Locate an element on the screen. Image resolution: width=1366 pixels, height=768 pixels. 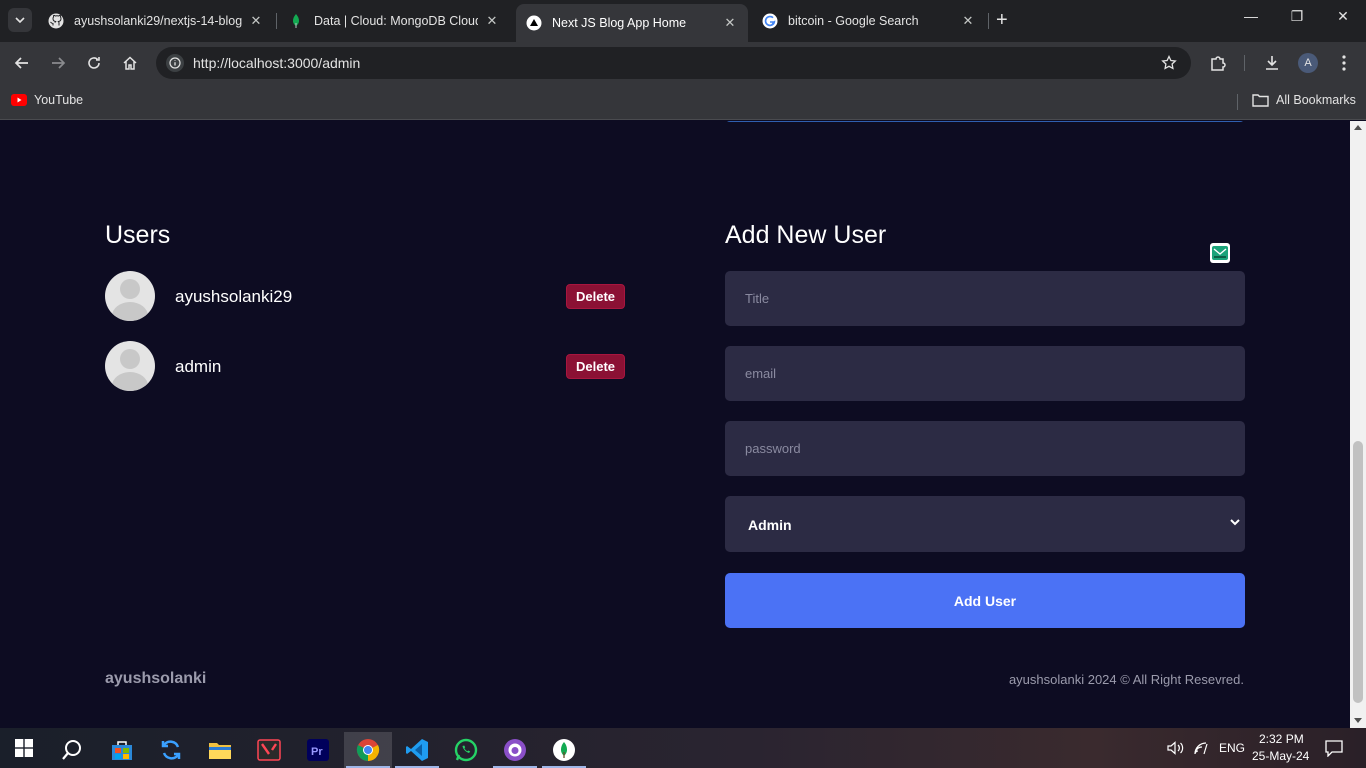
vscode-icon is located at coordinates (417, 750).